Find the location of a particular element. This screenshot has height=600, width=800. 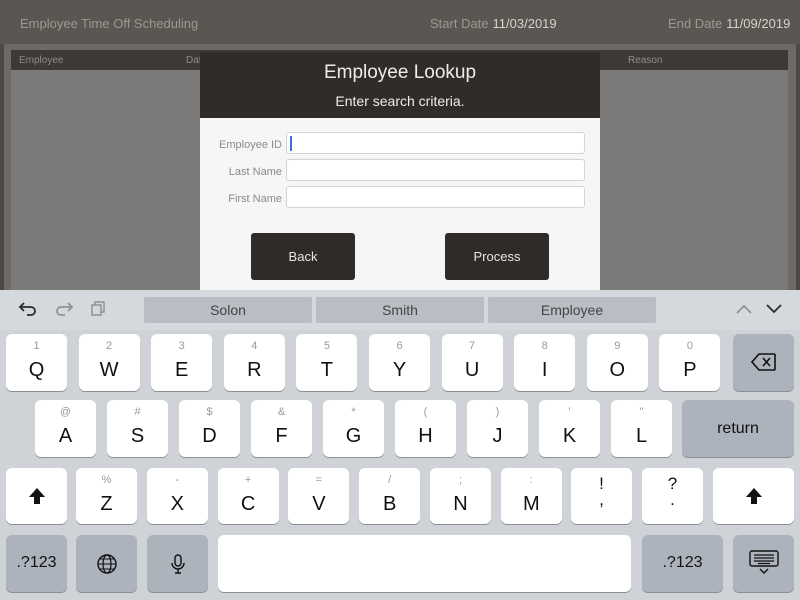

key-h: (H is located at coordinates (425, 428).